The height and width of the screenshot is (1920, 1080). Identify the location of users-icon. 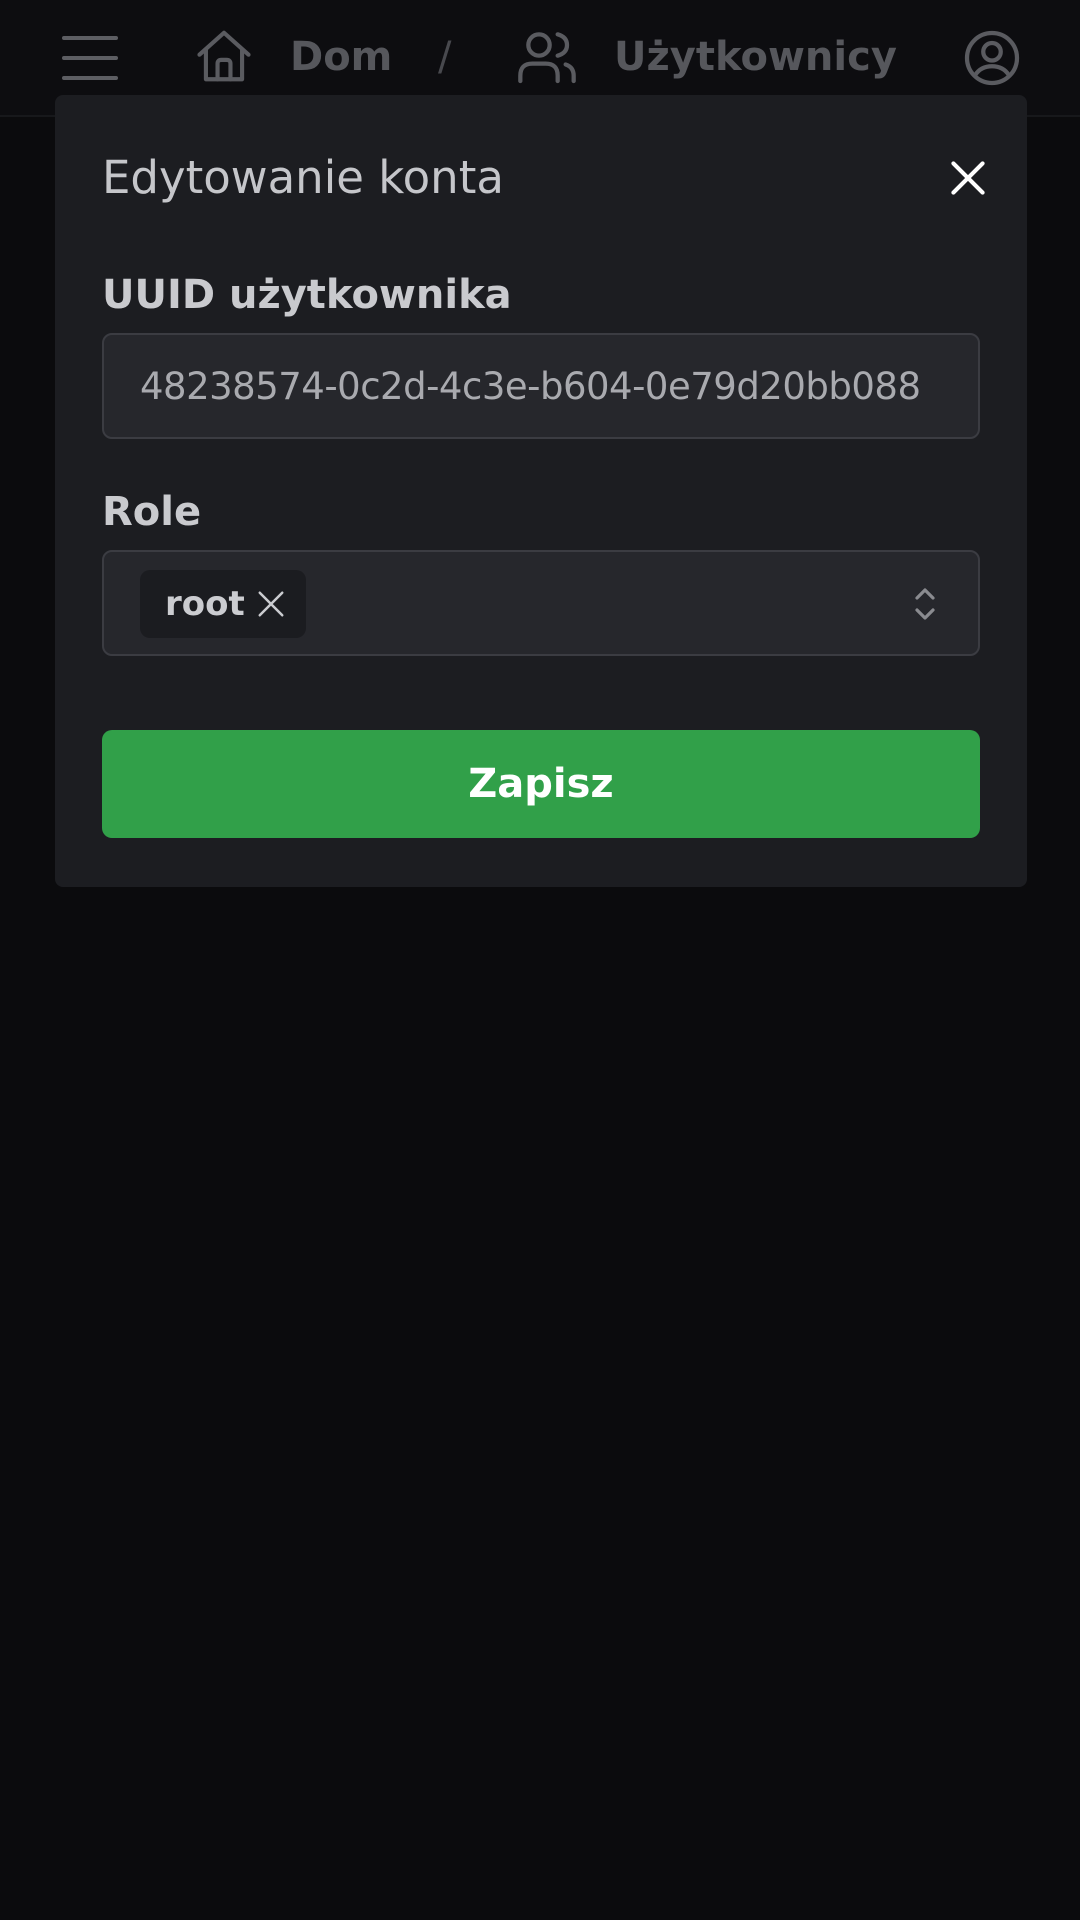
(547, 58).